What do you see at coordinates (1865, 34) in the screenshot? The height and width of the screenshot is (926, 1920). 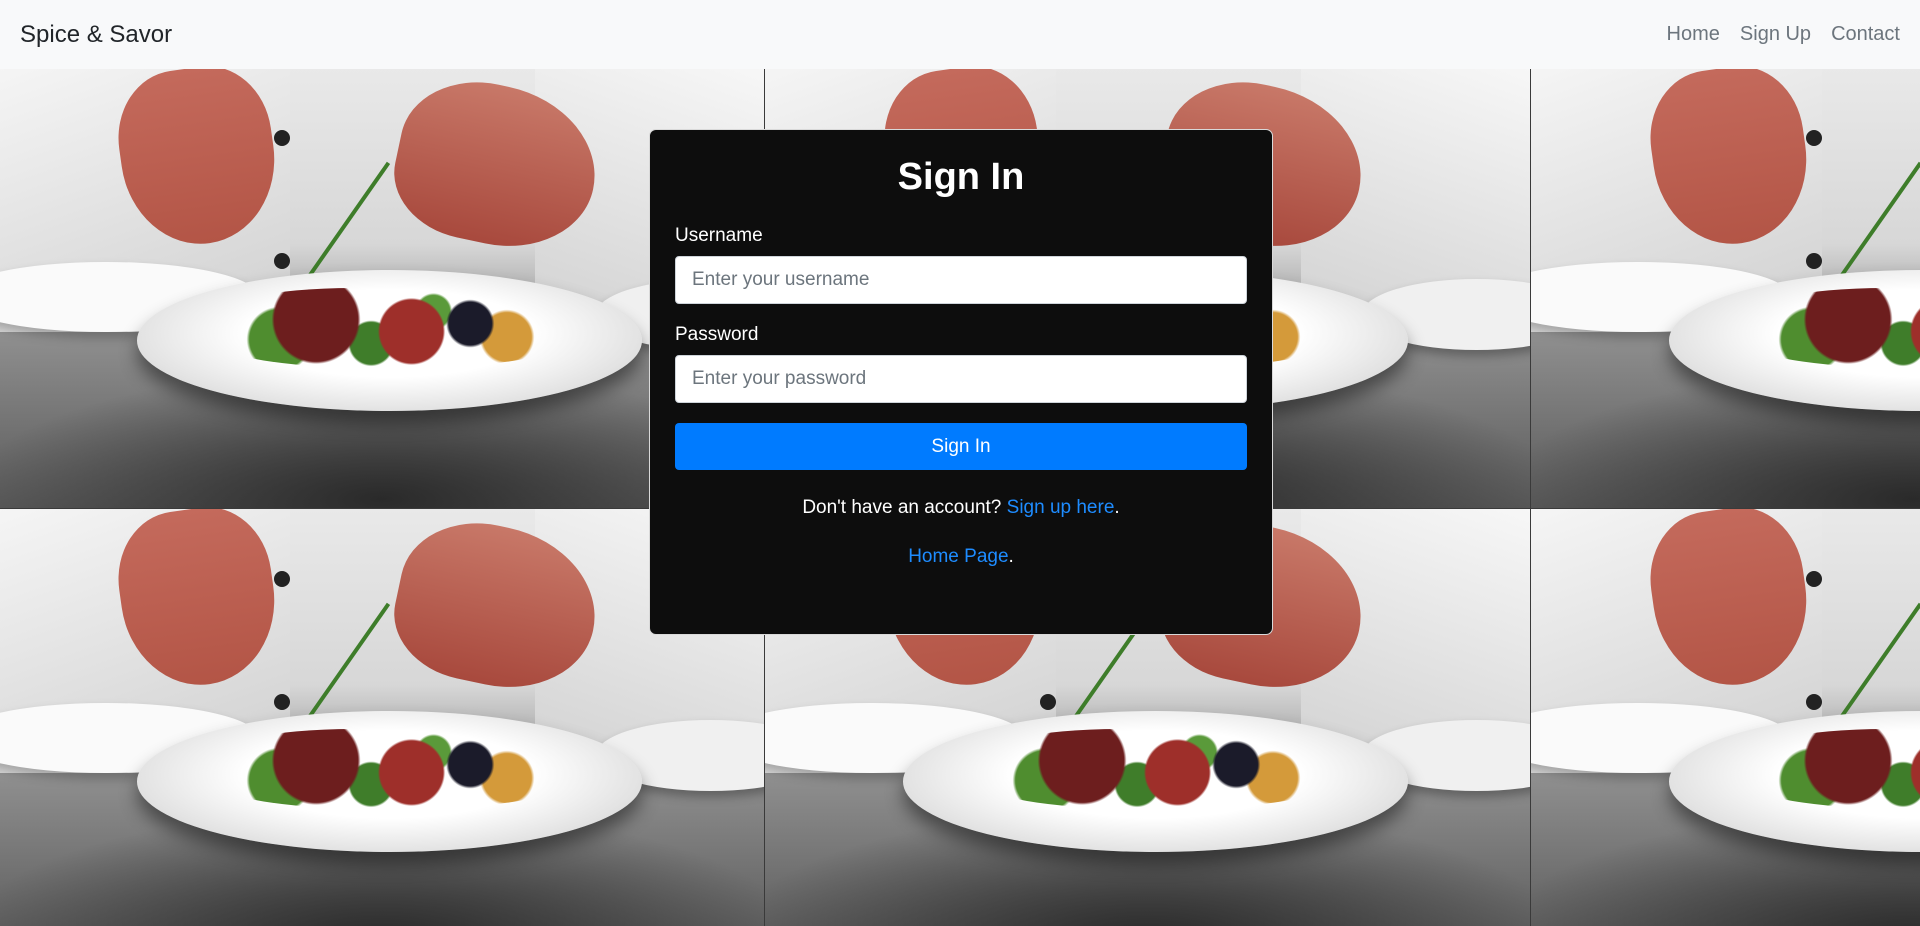 I see `nav-link-contact: Contact` at bounding box center [1865, 34].